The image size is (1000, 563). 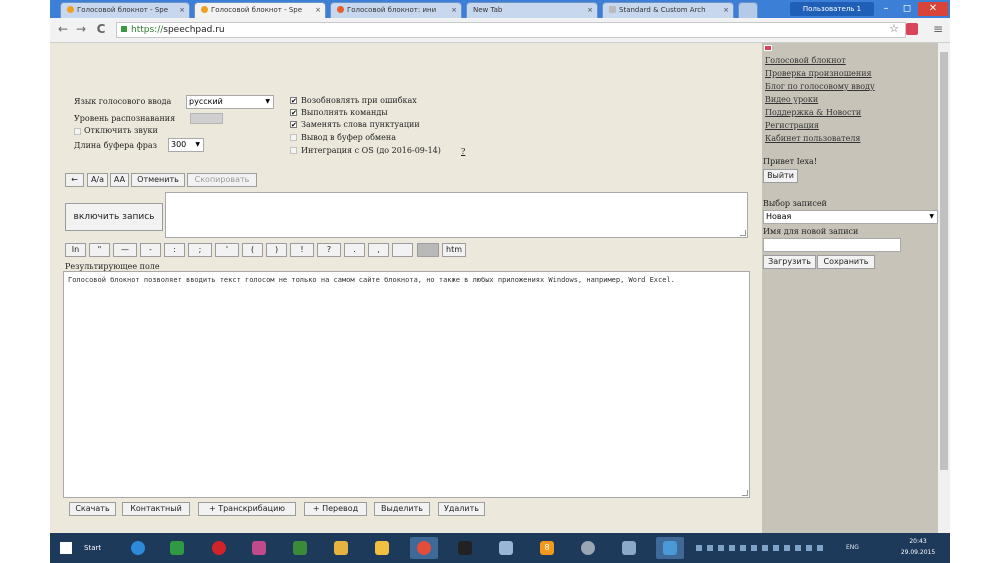 I want to click on result-label: Результирующее поле, so click(x=112, y=266).